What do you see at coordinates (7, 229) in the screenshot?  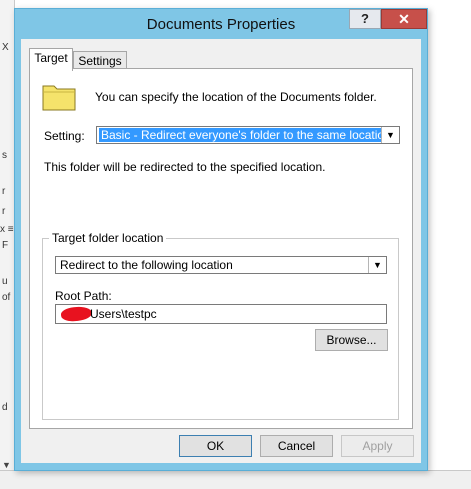 I see `background-fragment: x ≡` at bounding box center [7, 229].